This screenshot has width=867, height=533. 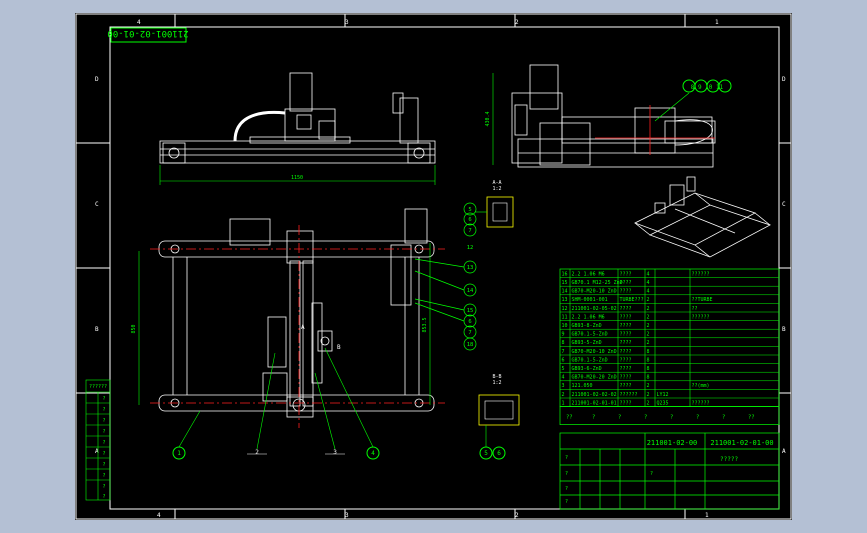 What do you see at coordinates (97, 79) in the screenshot?
I see `zone-letter-left: D` at bounding box center [97, 79].